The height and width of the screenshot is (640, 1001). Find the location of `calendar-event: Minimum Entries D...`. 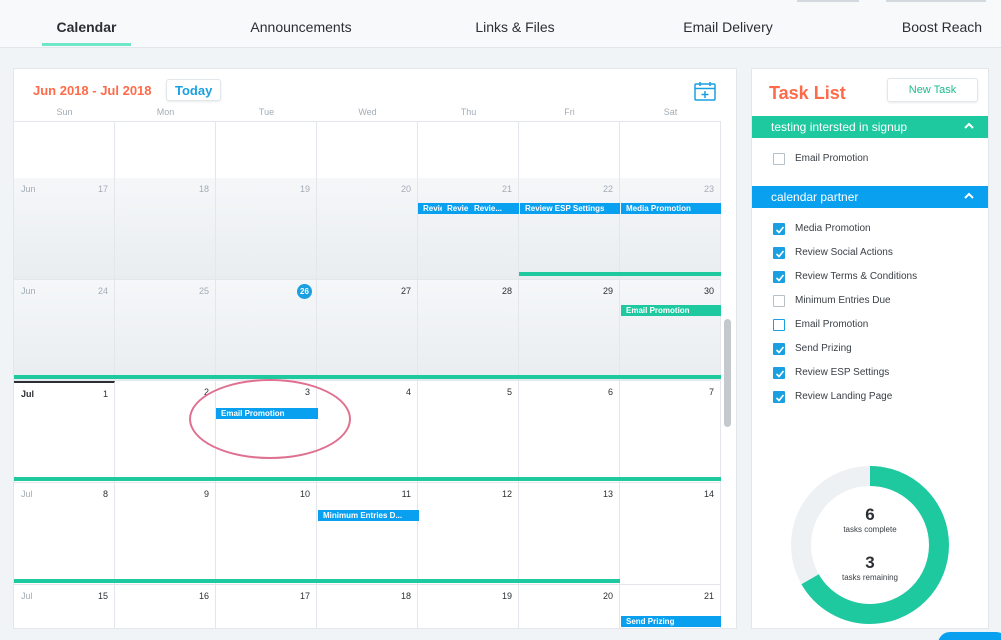

calendar-event: Minimum Entries D... is located at coordinates (368, 515).